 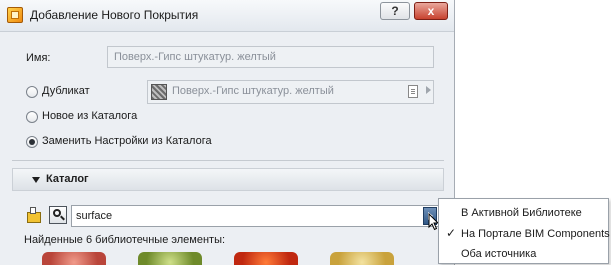 What do you see at coordinates (270, 57) in the screenshot?
I see `name-field: Поверх.-Гипс штукатур. желтый` at bounding box center [270, 57].